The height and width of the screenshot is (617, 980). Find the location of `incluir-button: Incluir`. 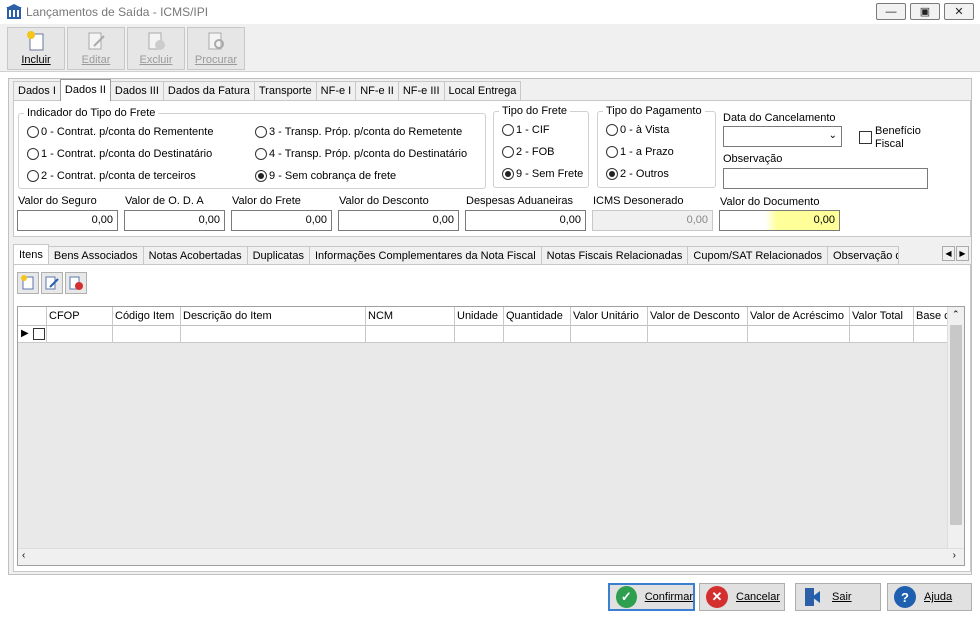

incluir-button: Incluir is located at coordinates (36, 48).